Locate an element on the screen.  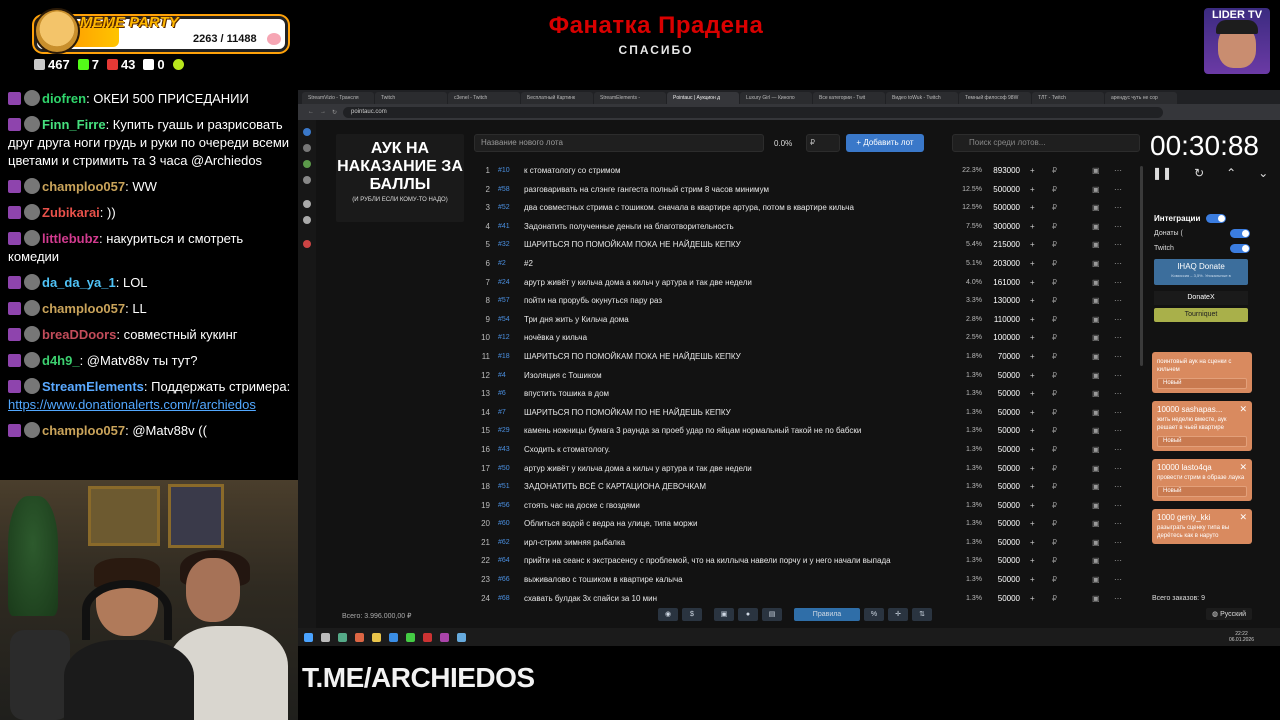
browser-tab: Все категории - Twit is located at coordinates (849, 98).